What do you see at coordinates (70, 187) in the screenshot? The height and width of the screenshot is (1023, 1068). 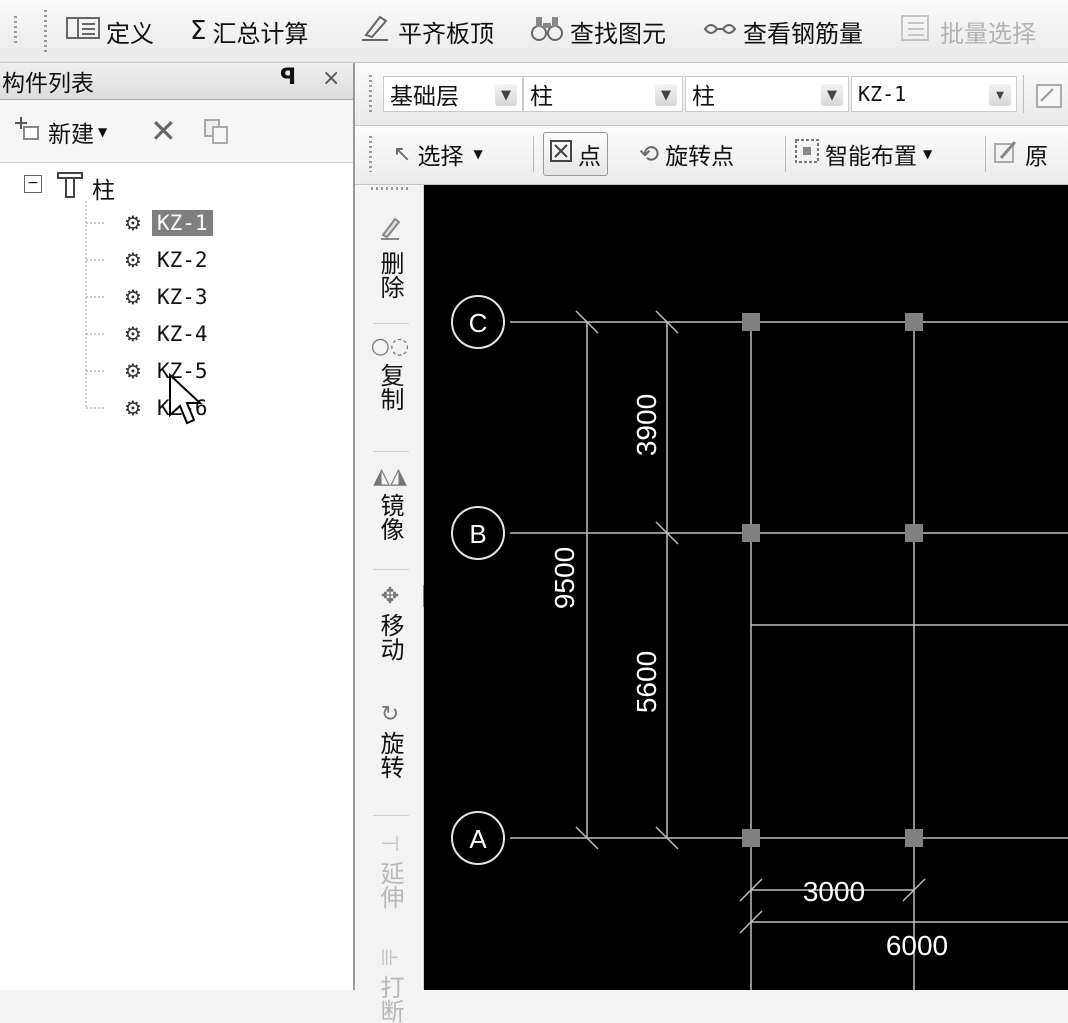 I see `column-type-icon` at bounding box center [70, 187].